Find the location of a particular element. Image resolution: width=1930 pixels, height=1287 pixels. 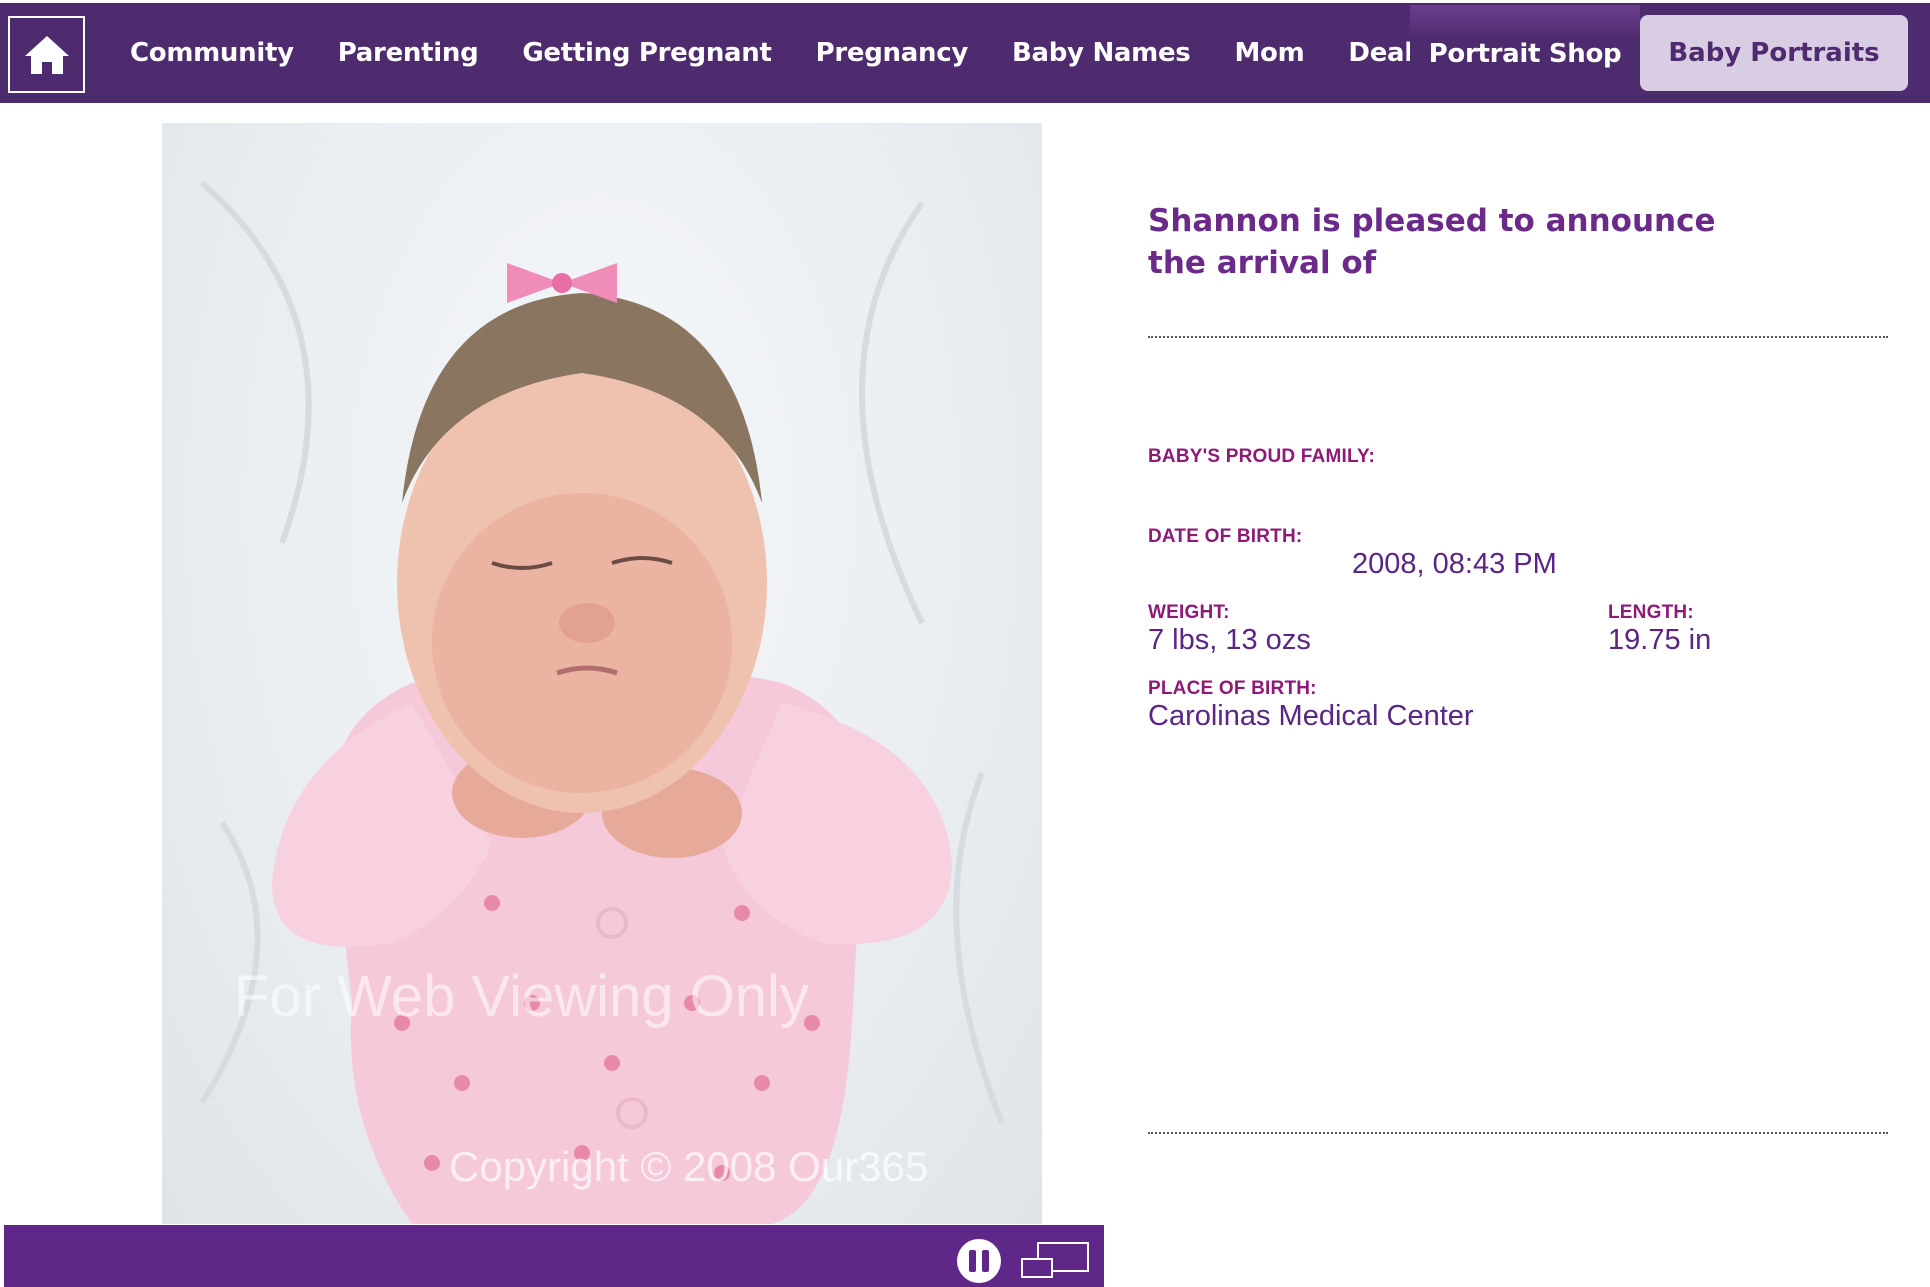

dob-label: DATE OF BIRTH: is located at coordinates (1225, 536).